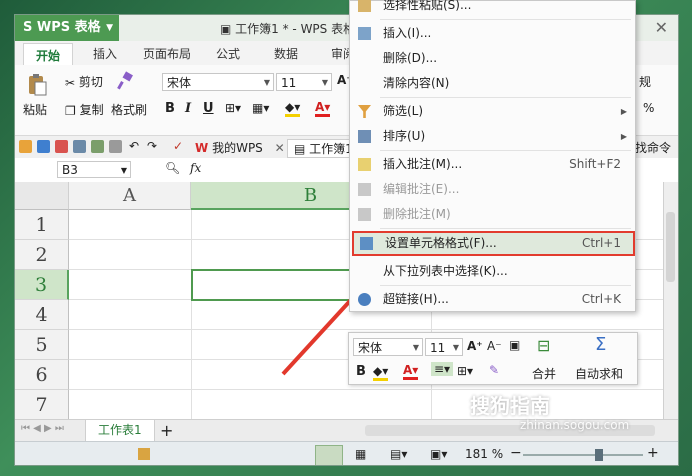 The height and width of the screenshot is (476, 692). Describe the element at coordinates (304, 82) in the screenshot. I see `font-size-select: 11 ▼` at that location.